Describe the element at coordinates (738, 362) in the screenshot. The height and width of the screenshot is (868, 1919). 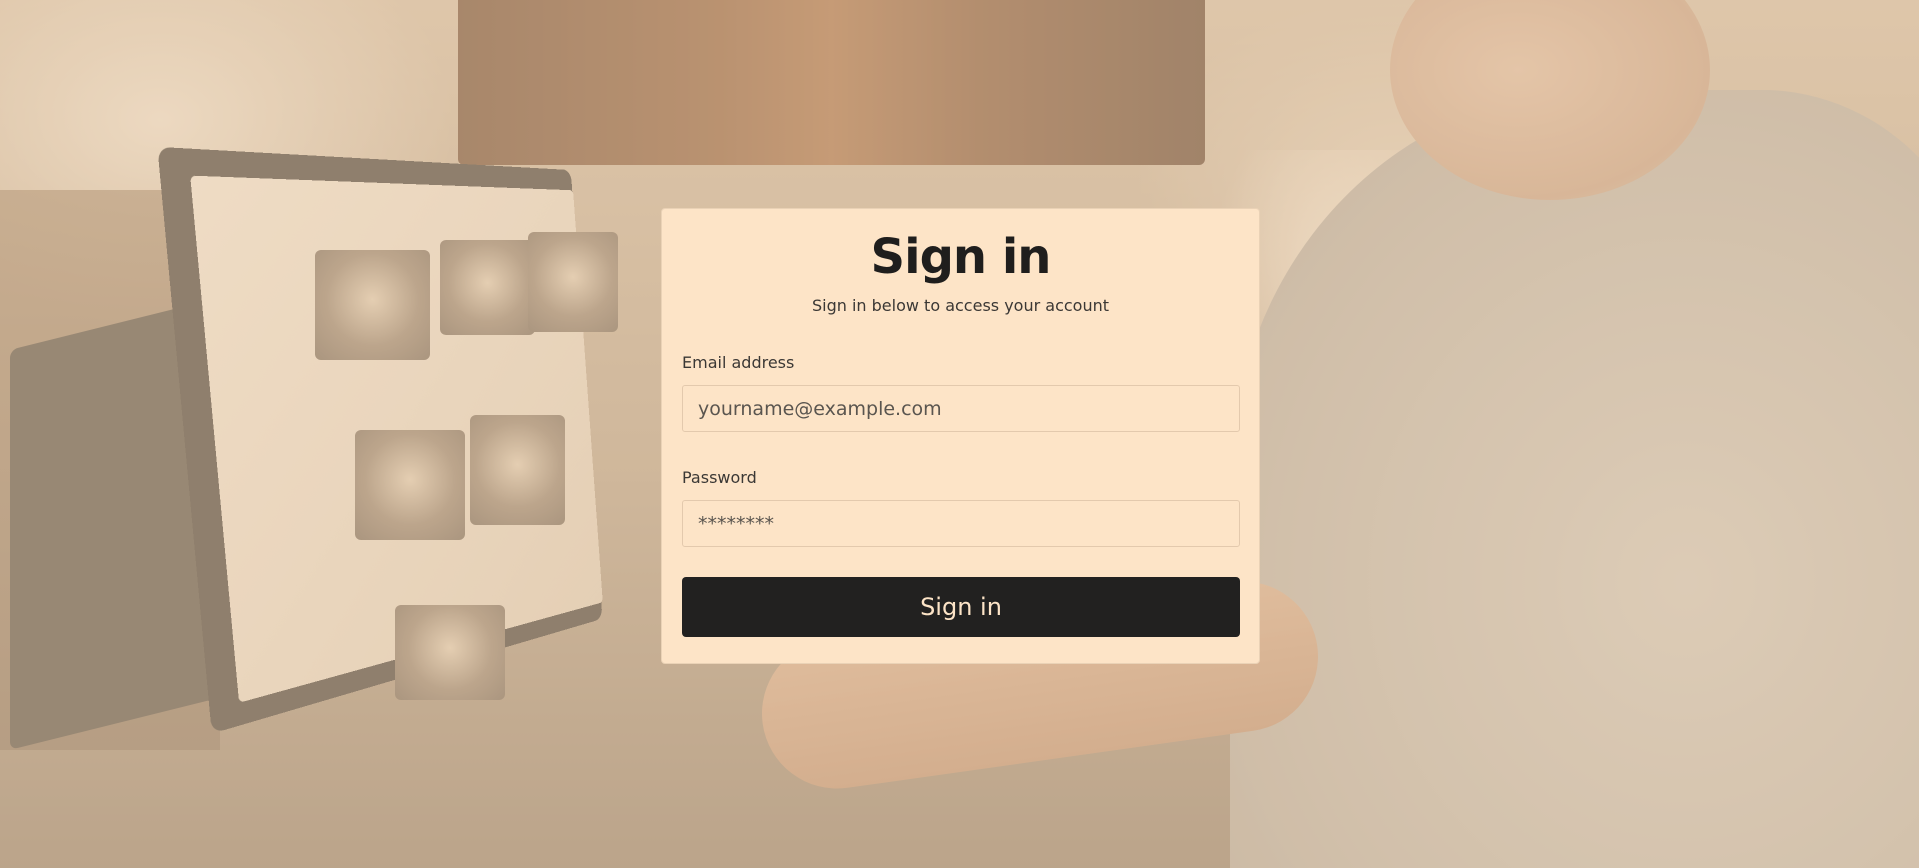
I see `email-label: Email address` at that location.